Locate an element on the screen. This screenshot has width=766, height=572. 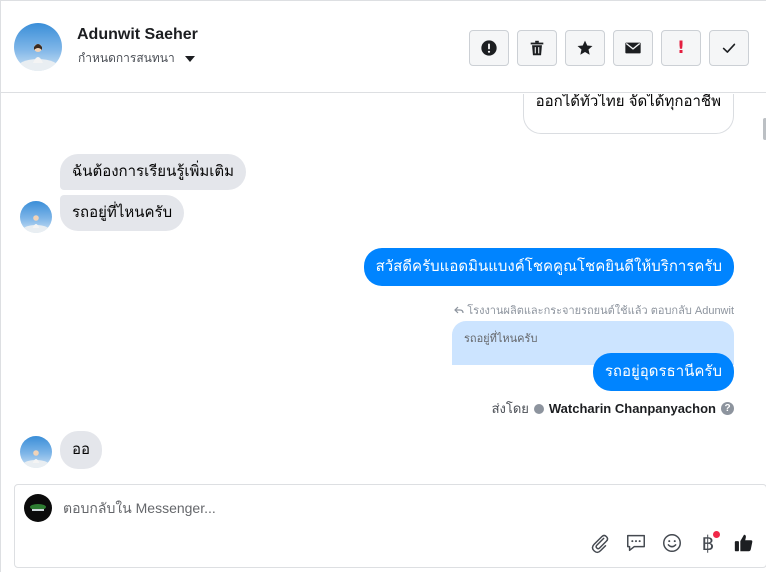
message-composer: ฿ is located at coordinates (390, 526).